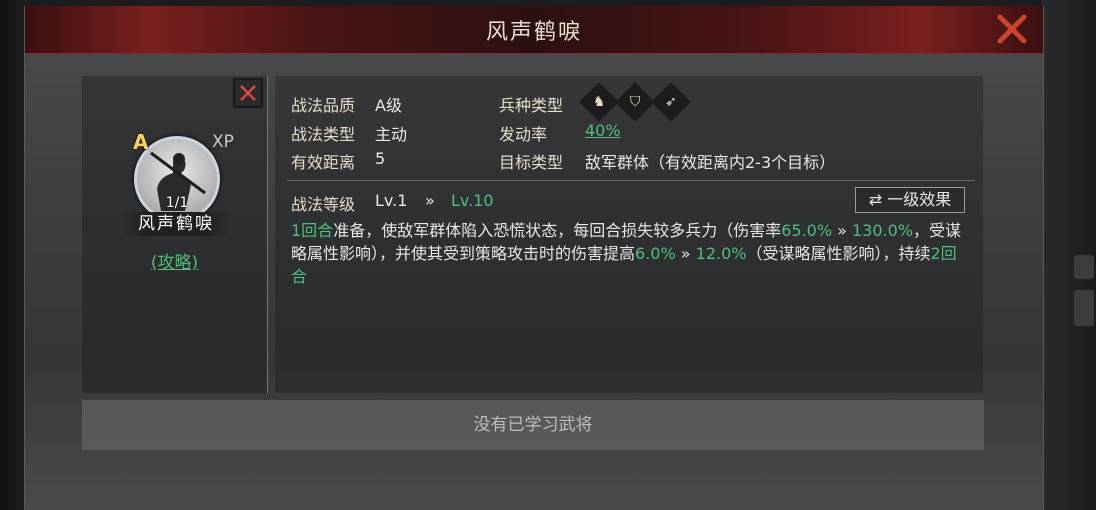 The image size is (1096, 510). I want to click on dialog-title: 风声鹤唳, so click(533, 32).